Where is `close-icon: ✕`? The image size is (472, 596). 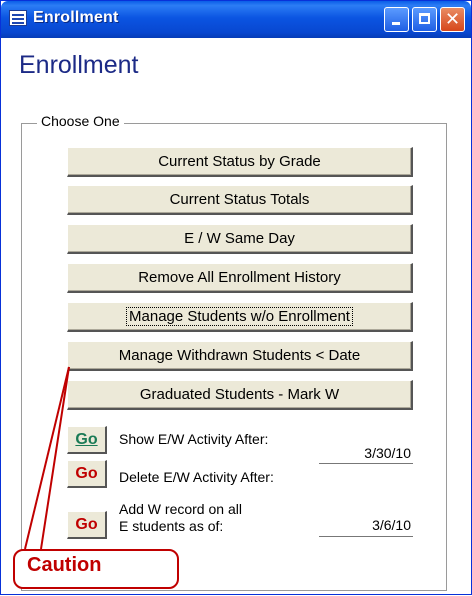
close-icon: ✕ is located at coordinates (452, 19).